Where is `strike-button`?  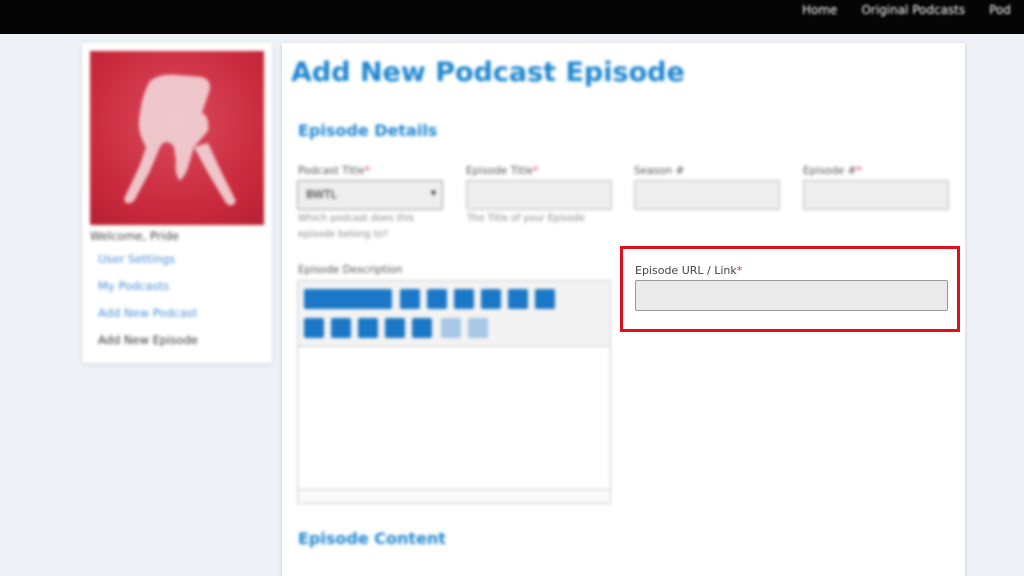
strike-button is located at coordinates (491, 299).